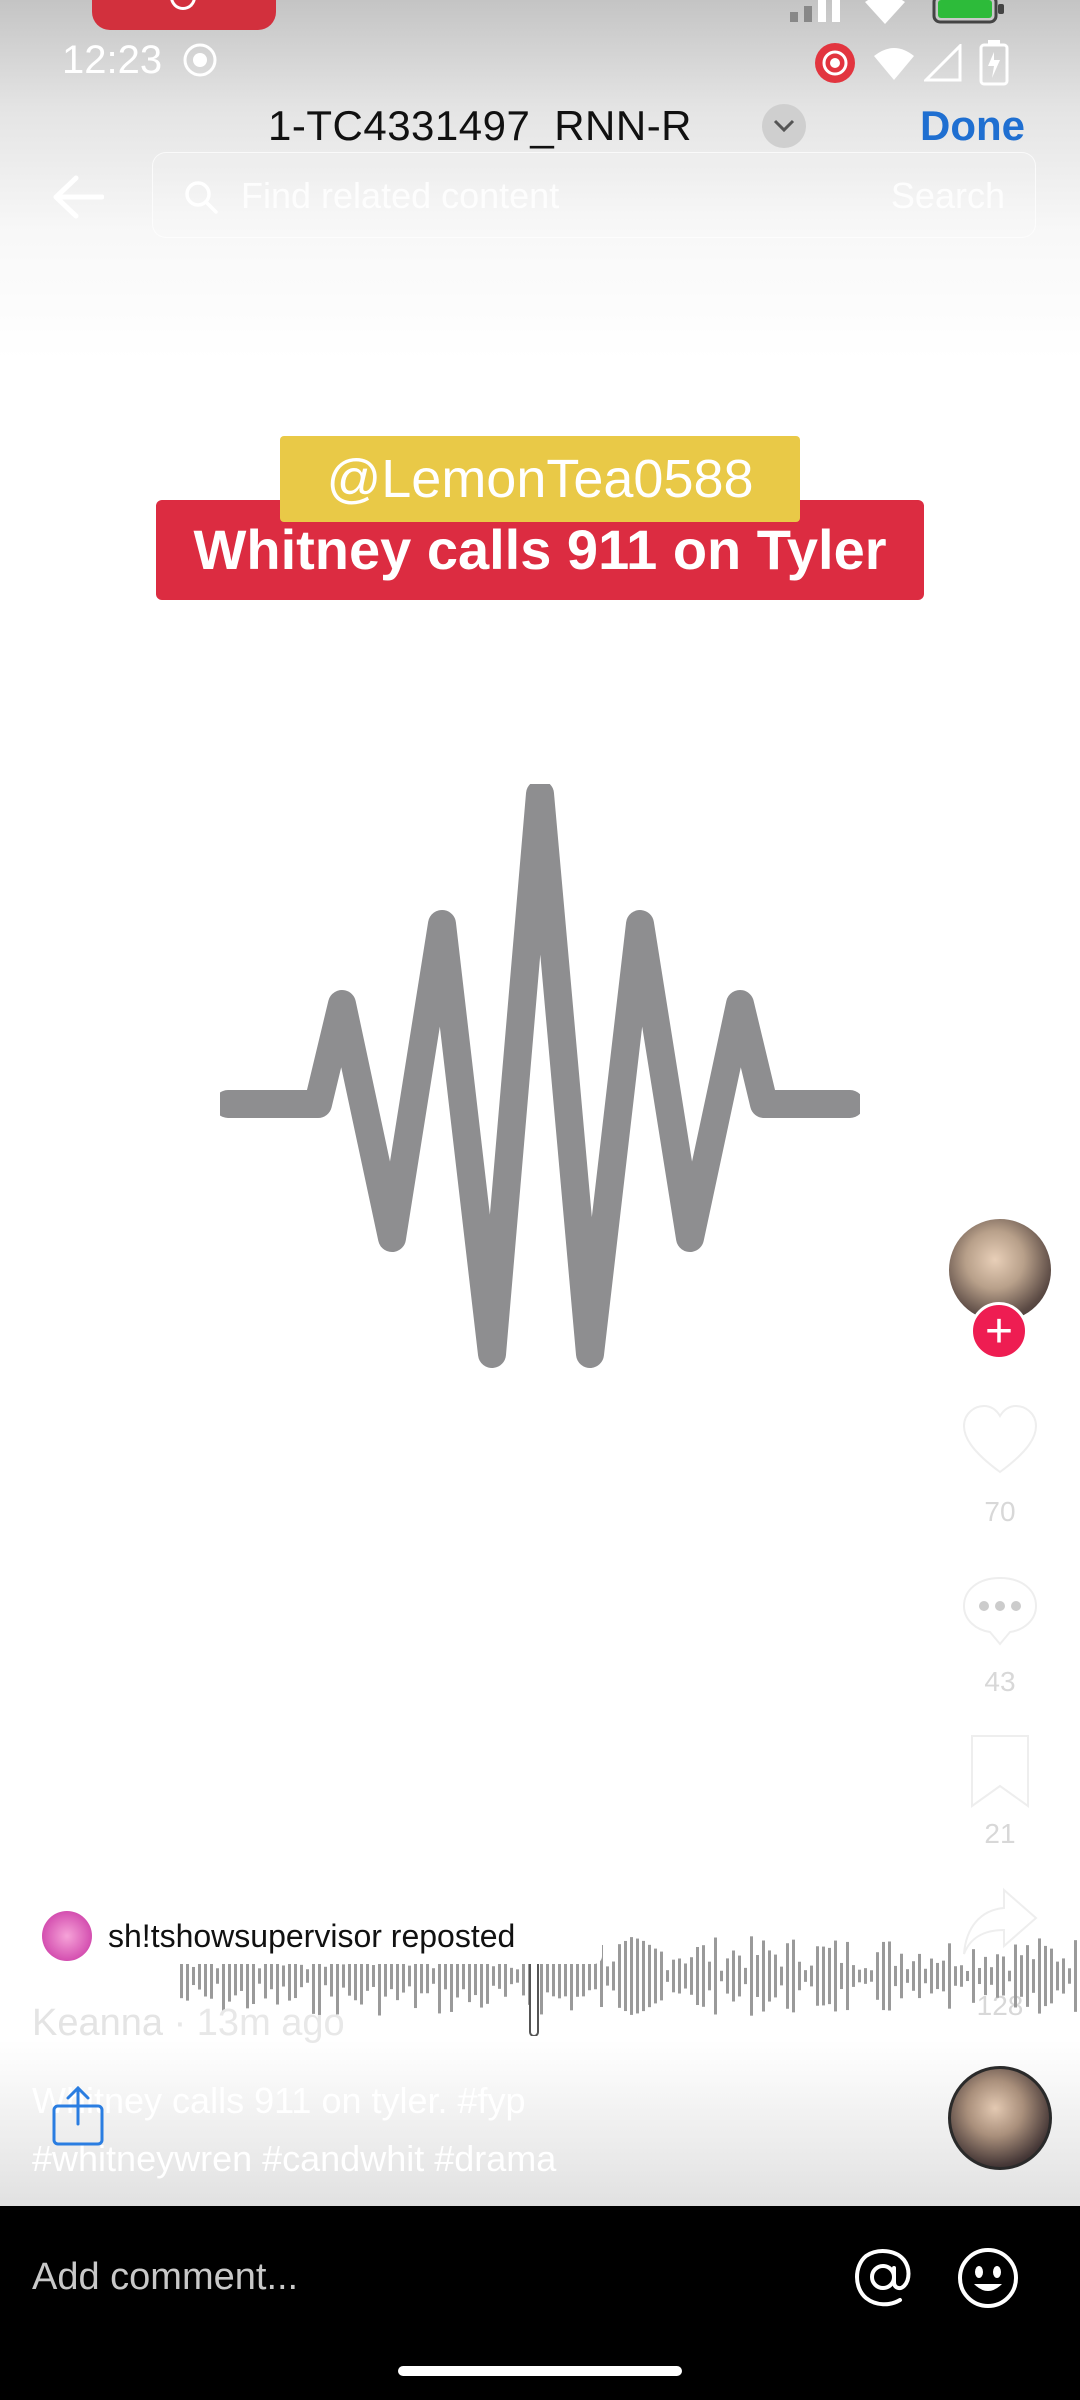  What do you see at coordinates (885, 12) in the screenshot?
I see `top-wifi-icon` at bounding box center [885, 12].